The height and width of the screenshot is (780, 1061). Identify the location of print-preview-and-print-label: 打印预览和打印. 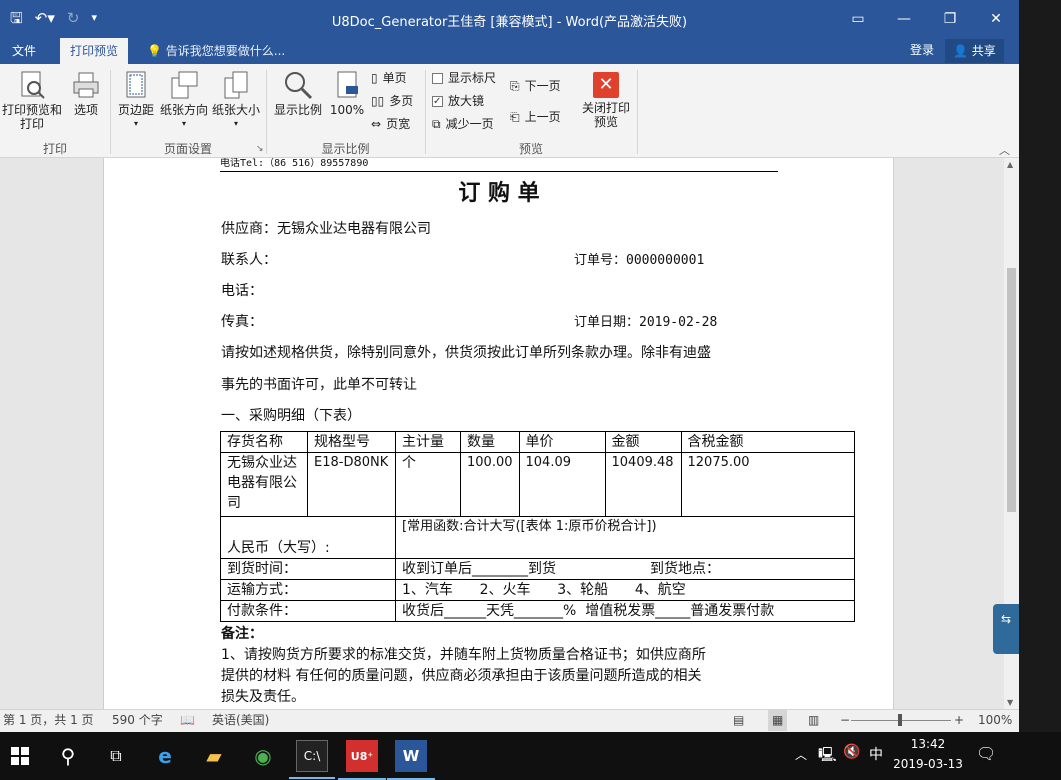
(32, 117).